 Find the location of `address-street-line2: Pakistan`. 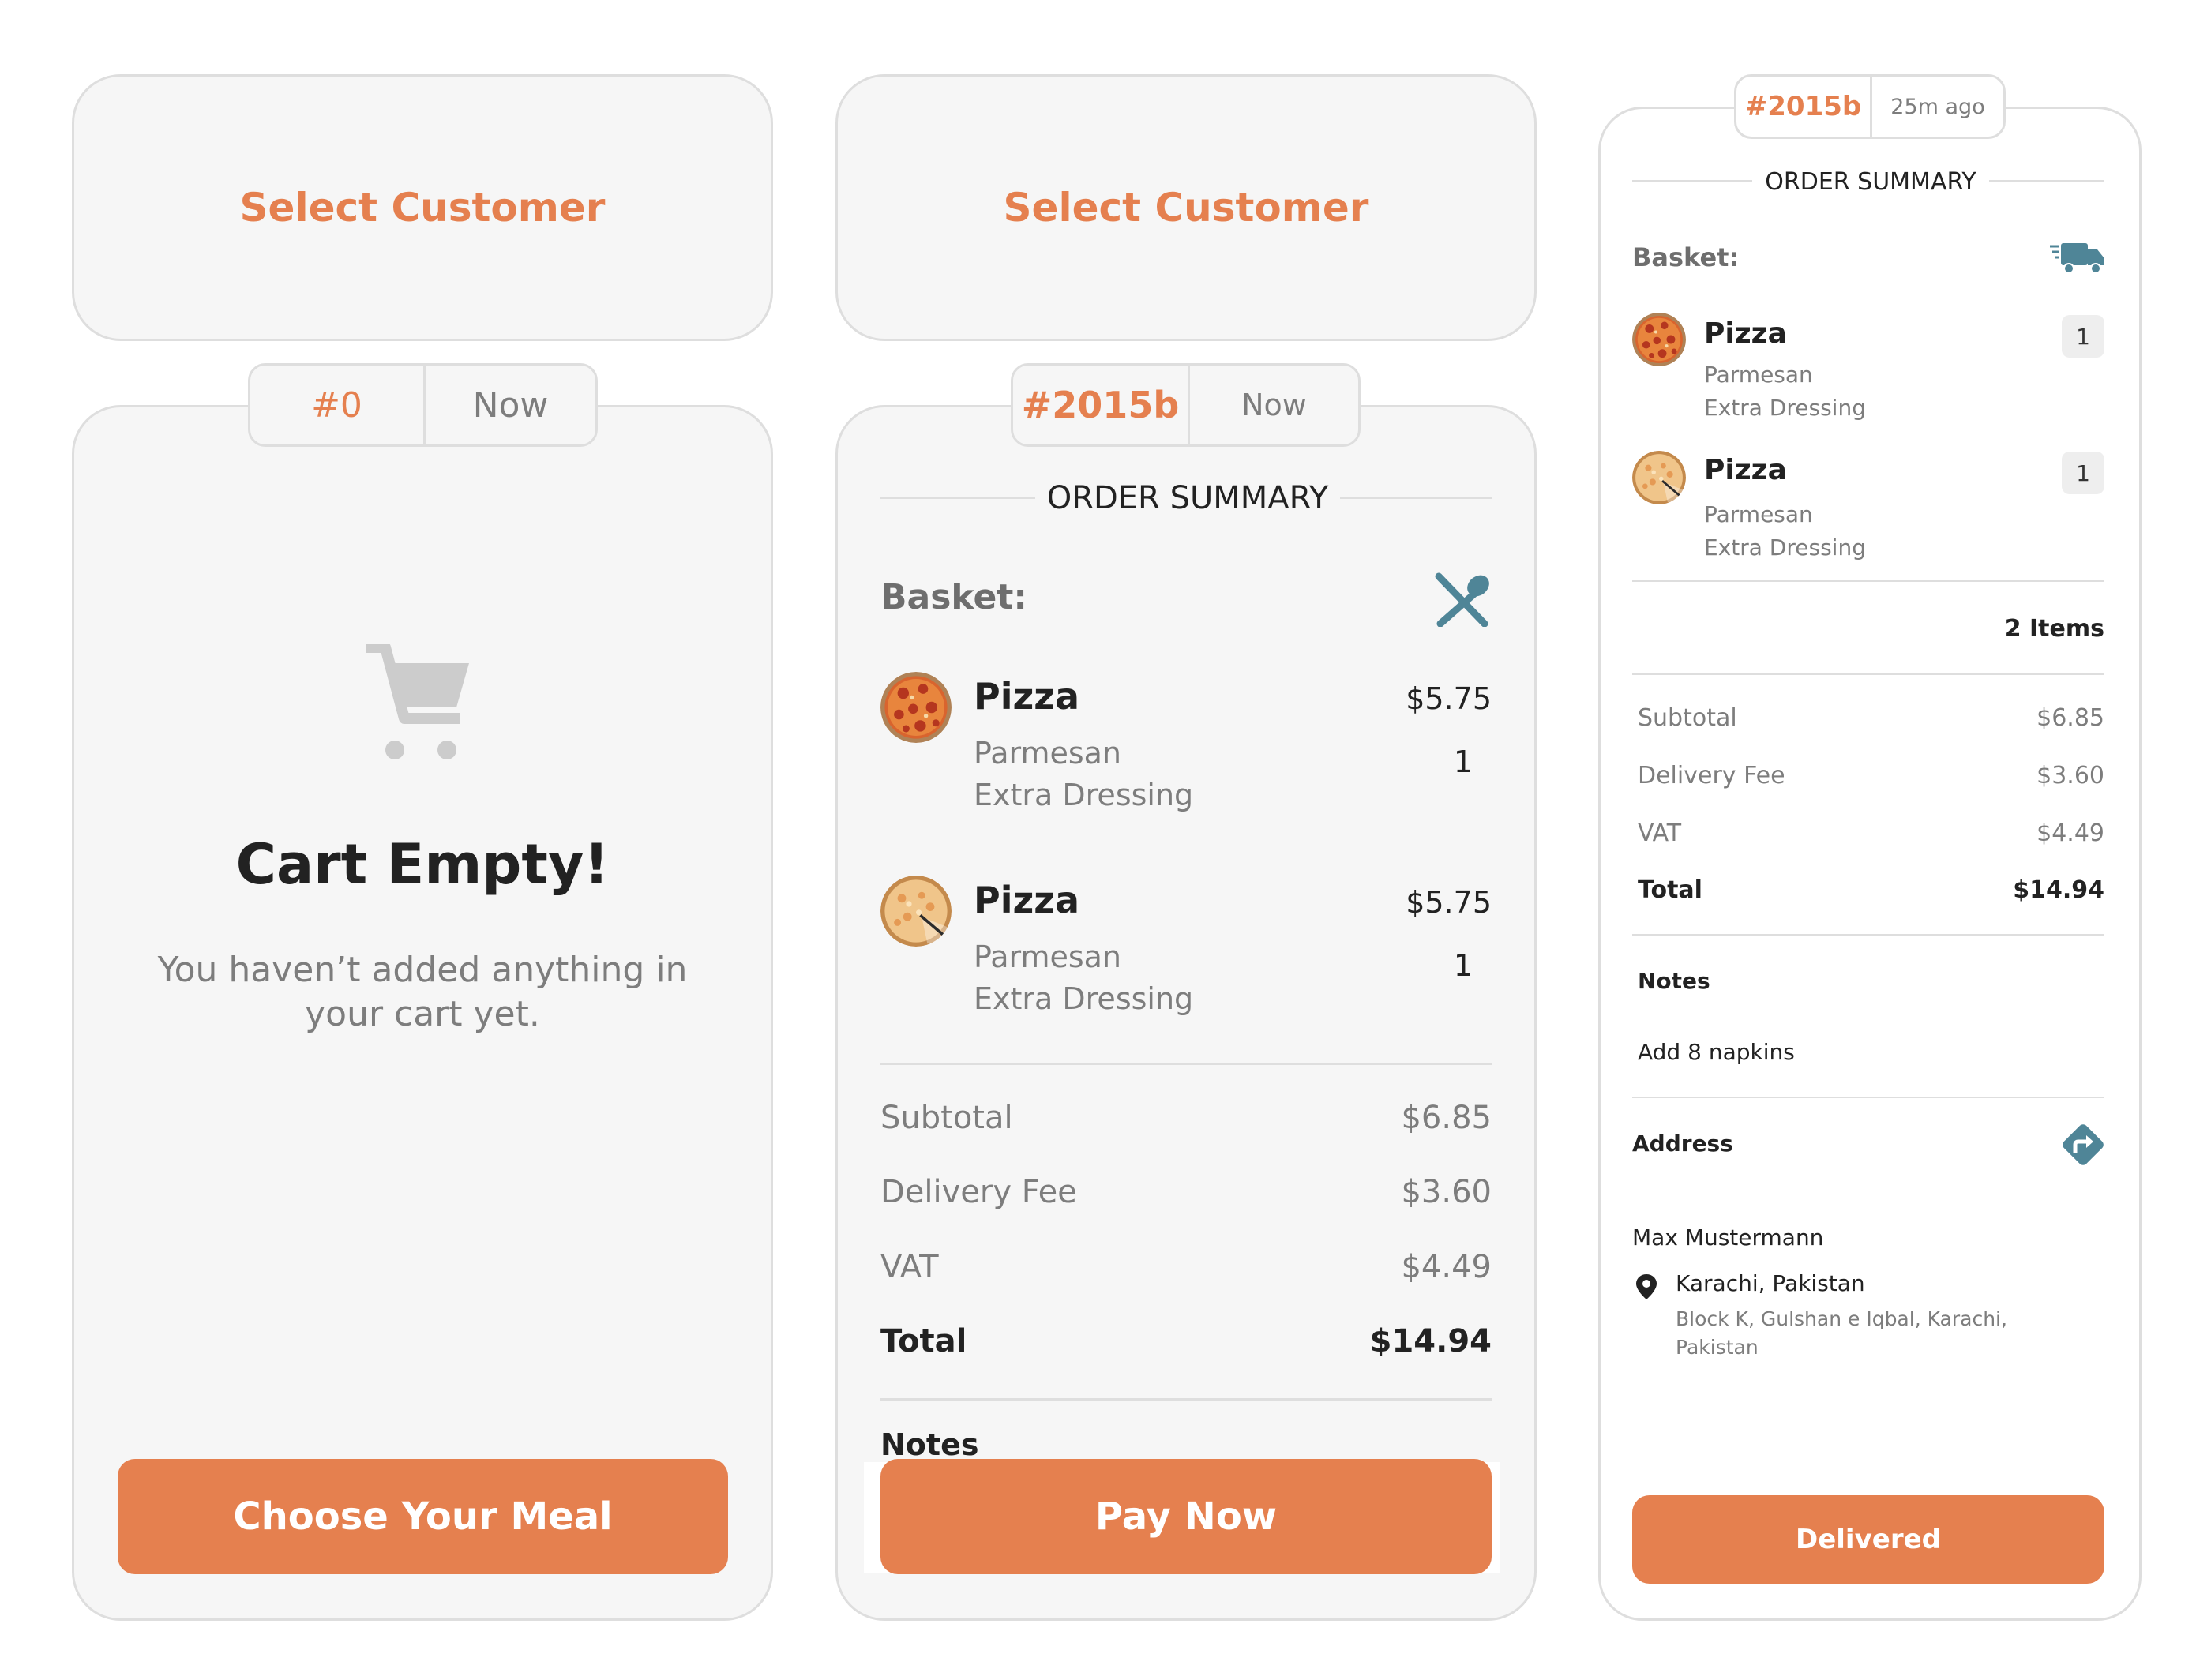

address-street-line2: Pakistan is located at coordinates (1717, 1347).